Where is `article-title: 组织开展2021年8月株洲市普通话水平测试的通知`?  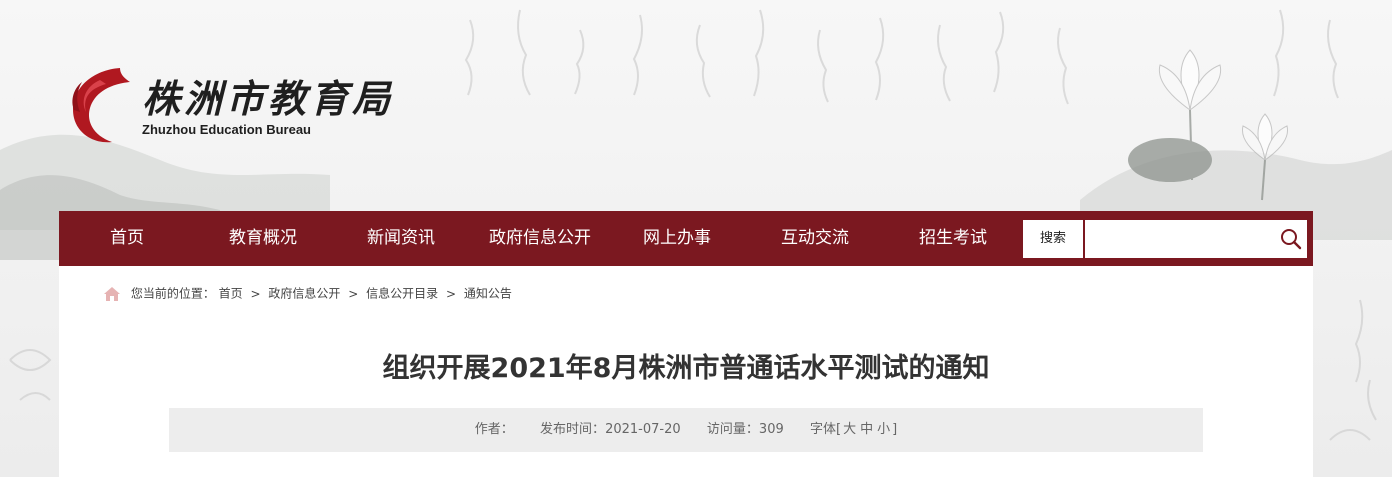
article-title: 组织开展2021年8月株洲市普通话水平测试的通知 is located at coordinates (686, 368).